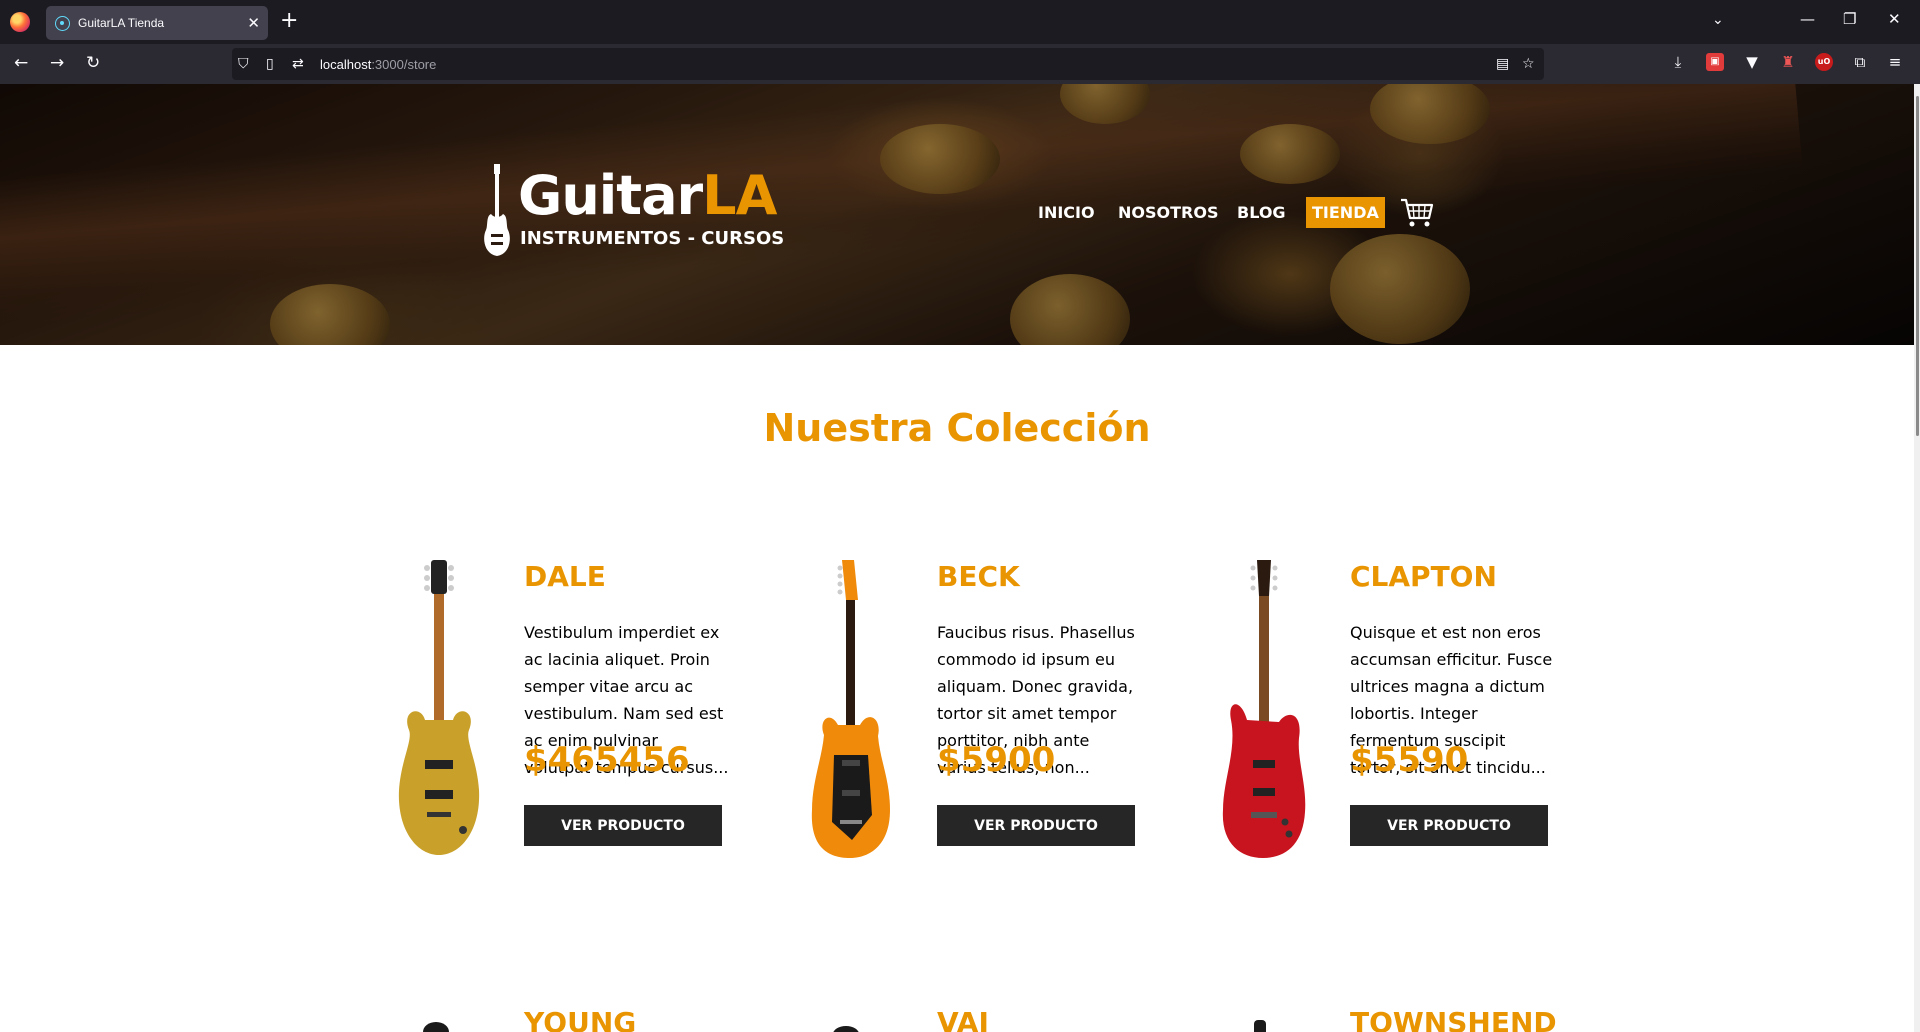 This screenshot has width=1920, height=1032. I want to click on product-name-townshend: TOWNSHEND, so click(1453, 1019).